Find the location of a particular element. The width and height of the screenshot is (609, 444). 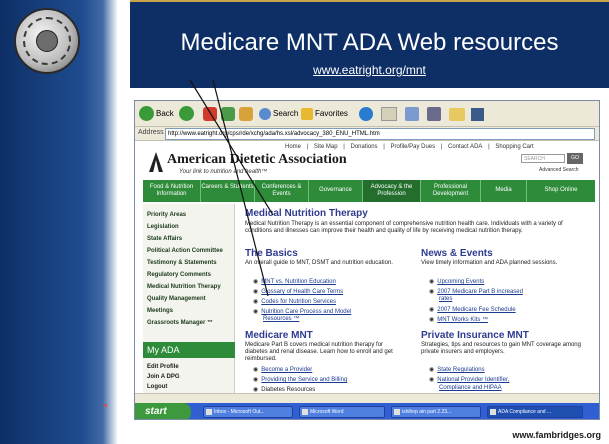

site-search-go-button: GO is located at coordinates (575, 158).